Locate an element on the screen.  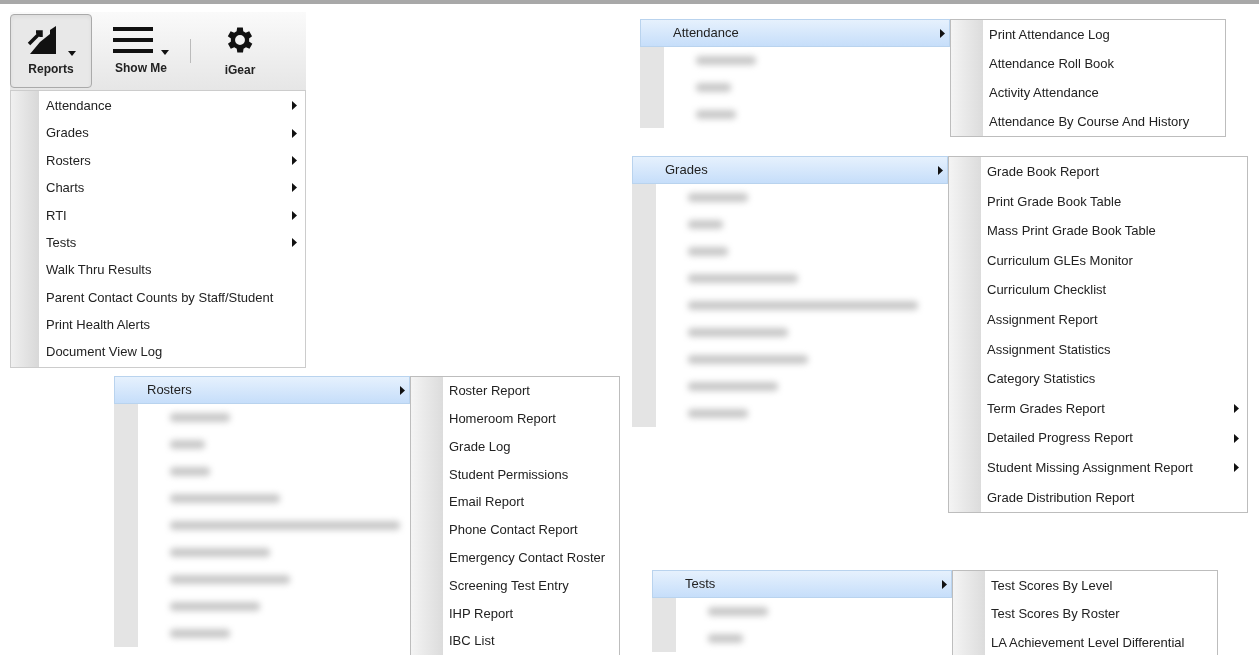
menu-item: Student Permissions is located at coordinates (532, 474).